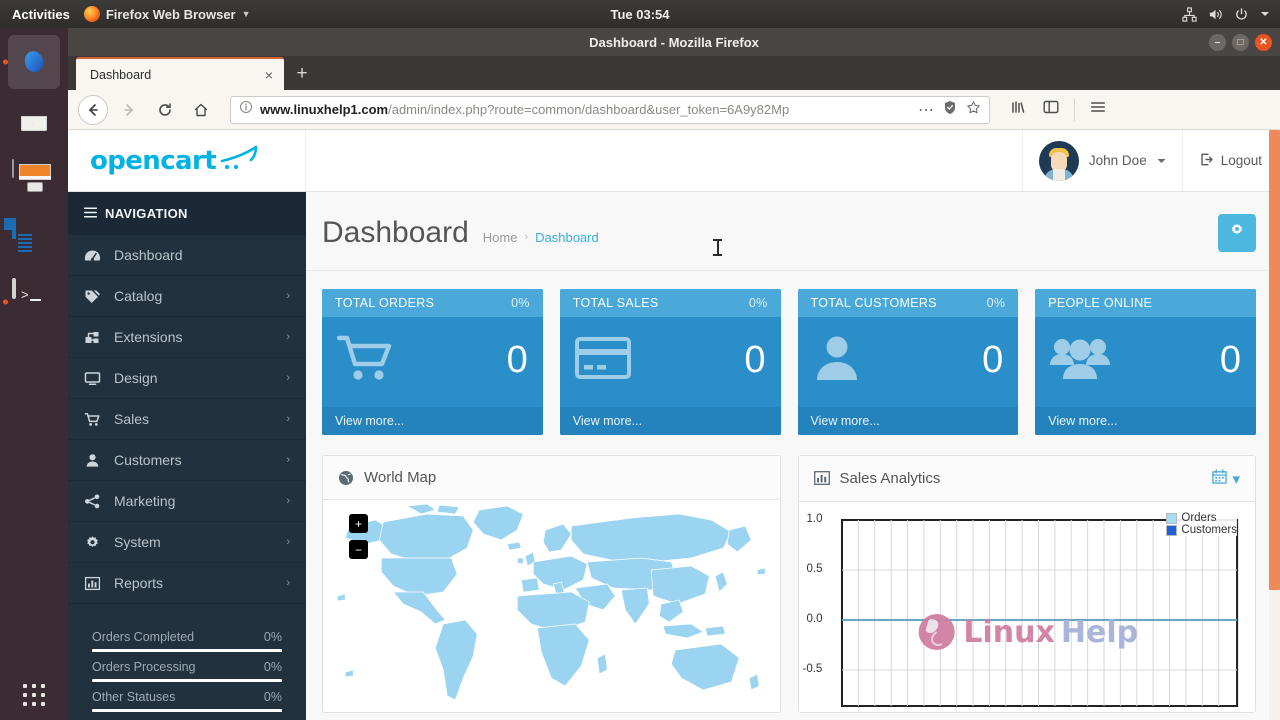  I want to click on user-menu: John Doe, so click(1101, 160).